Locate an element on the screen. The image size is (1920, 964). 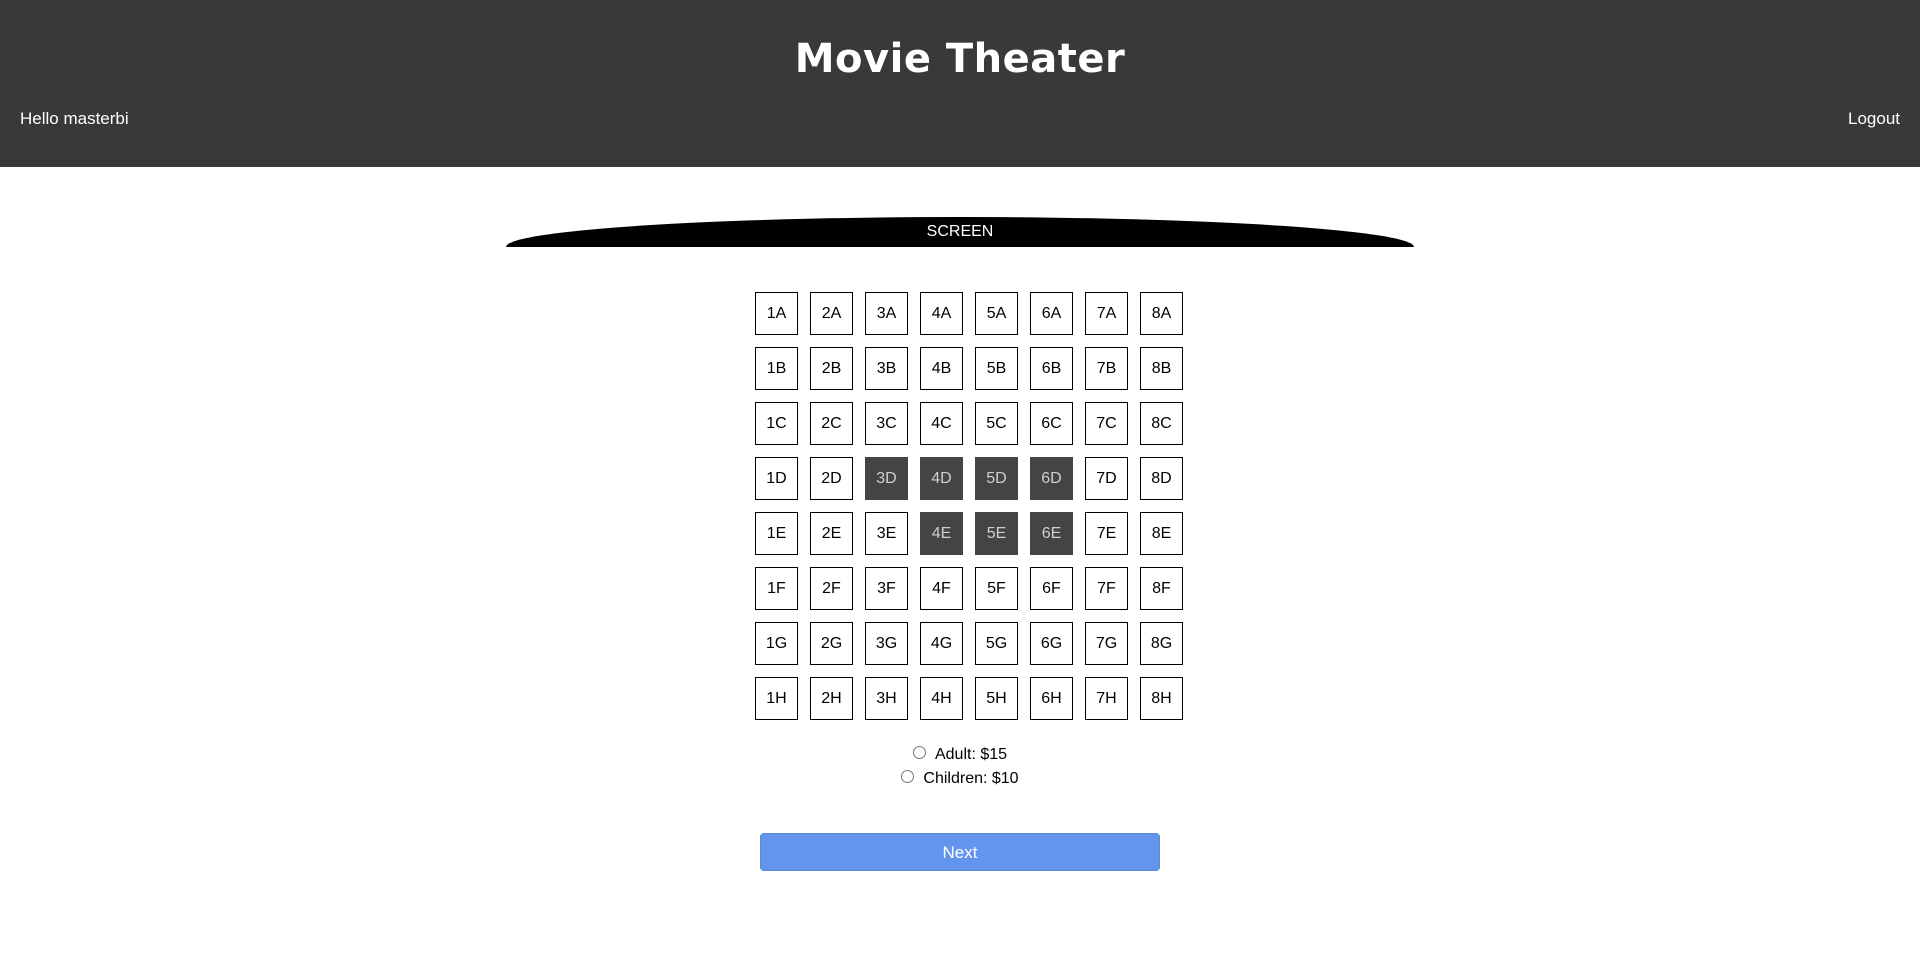
seat-5c: 5C is located at coordinates (996, 423).